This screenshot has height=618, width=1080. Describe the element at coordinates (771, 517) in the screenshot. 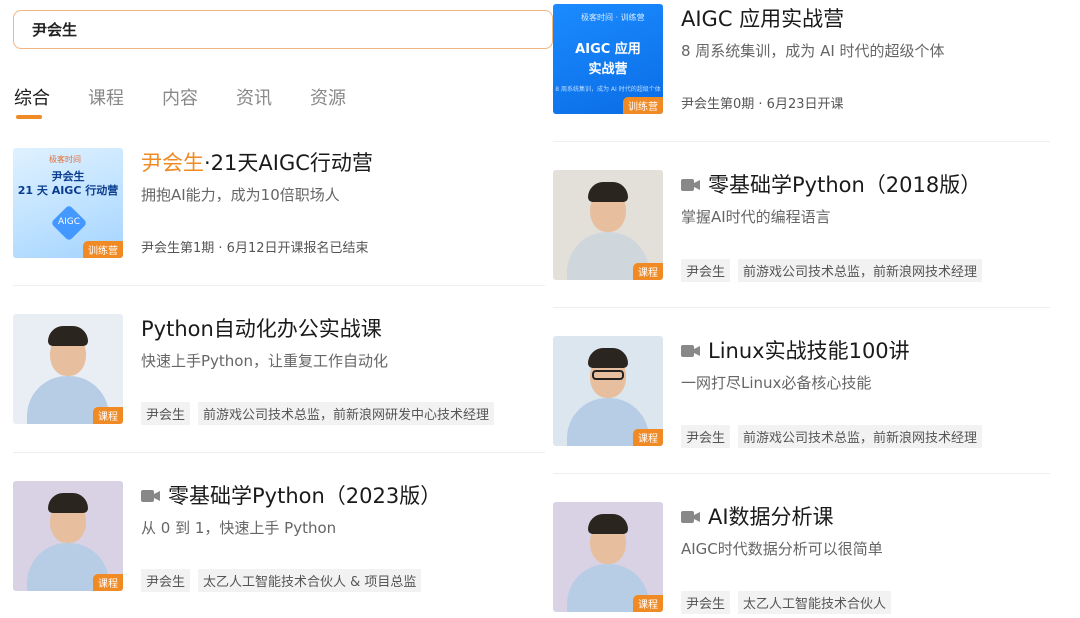

I see `title-text: AI数据分析课` at that location.